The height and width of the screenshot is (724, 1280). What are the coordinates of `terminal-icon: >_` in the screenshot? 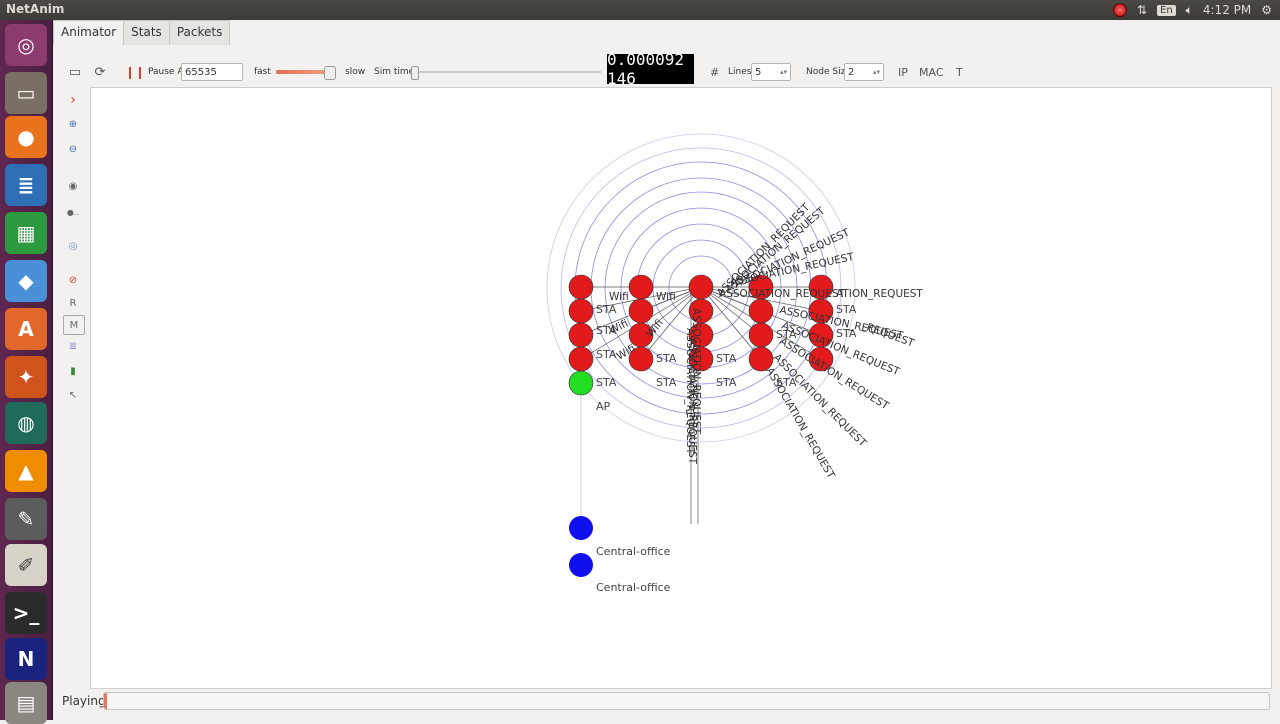 It's located at (26, 613).